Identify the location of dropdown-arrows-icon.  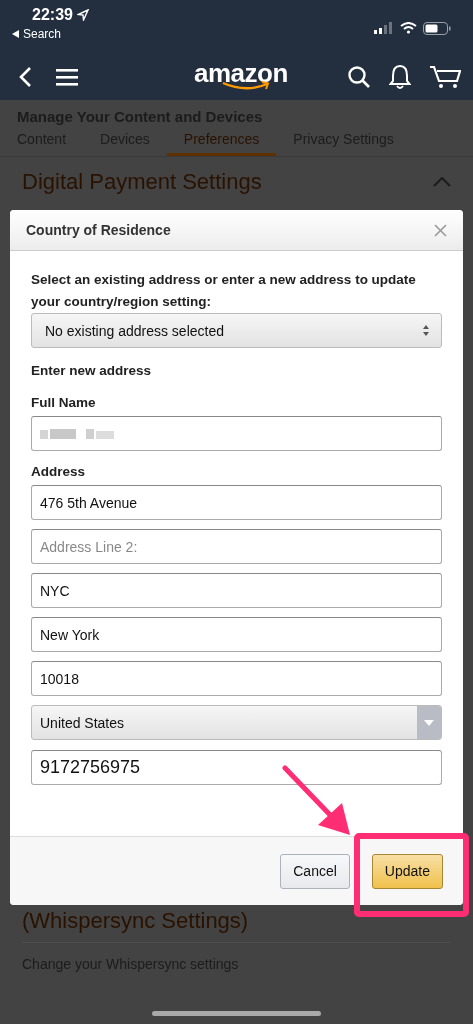
(426, 330).